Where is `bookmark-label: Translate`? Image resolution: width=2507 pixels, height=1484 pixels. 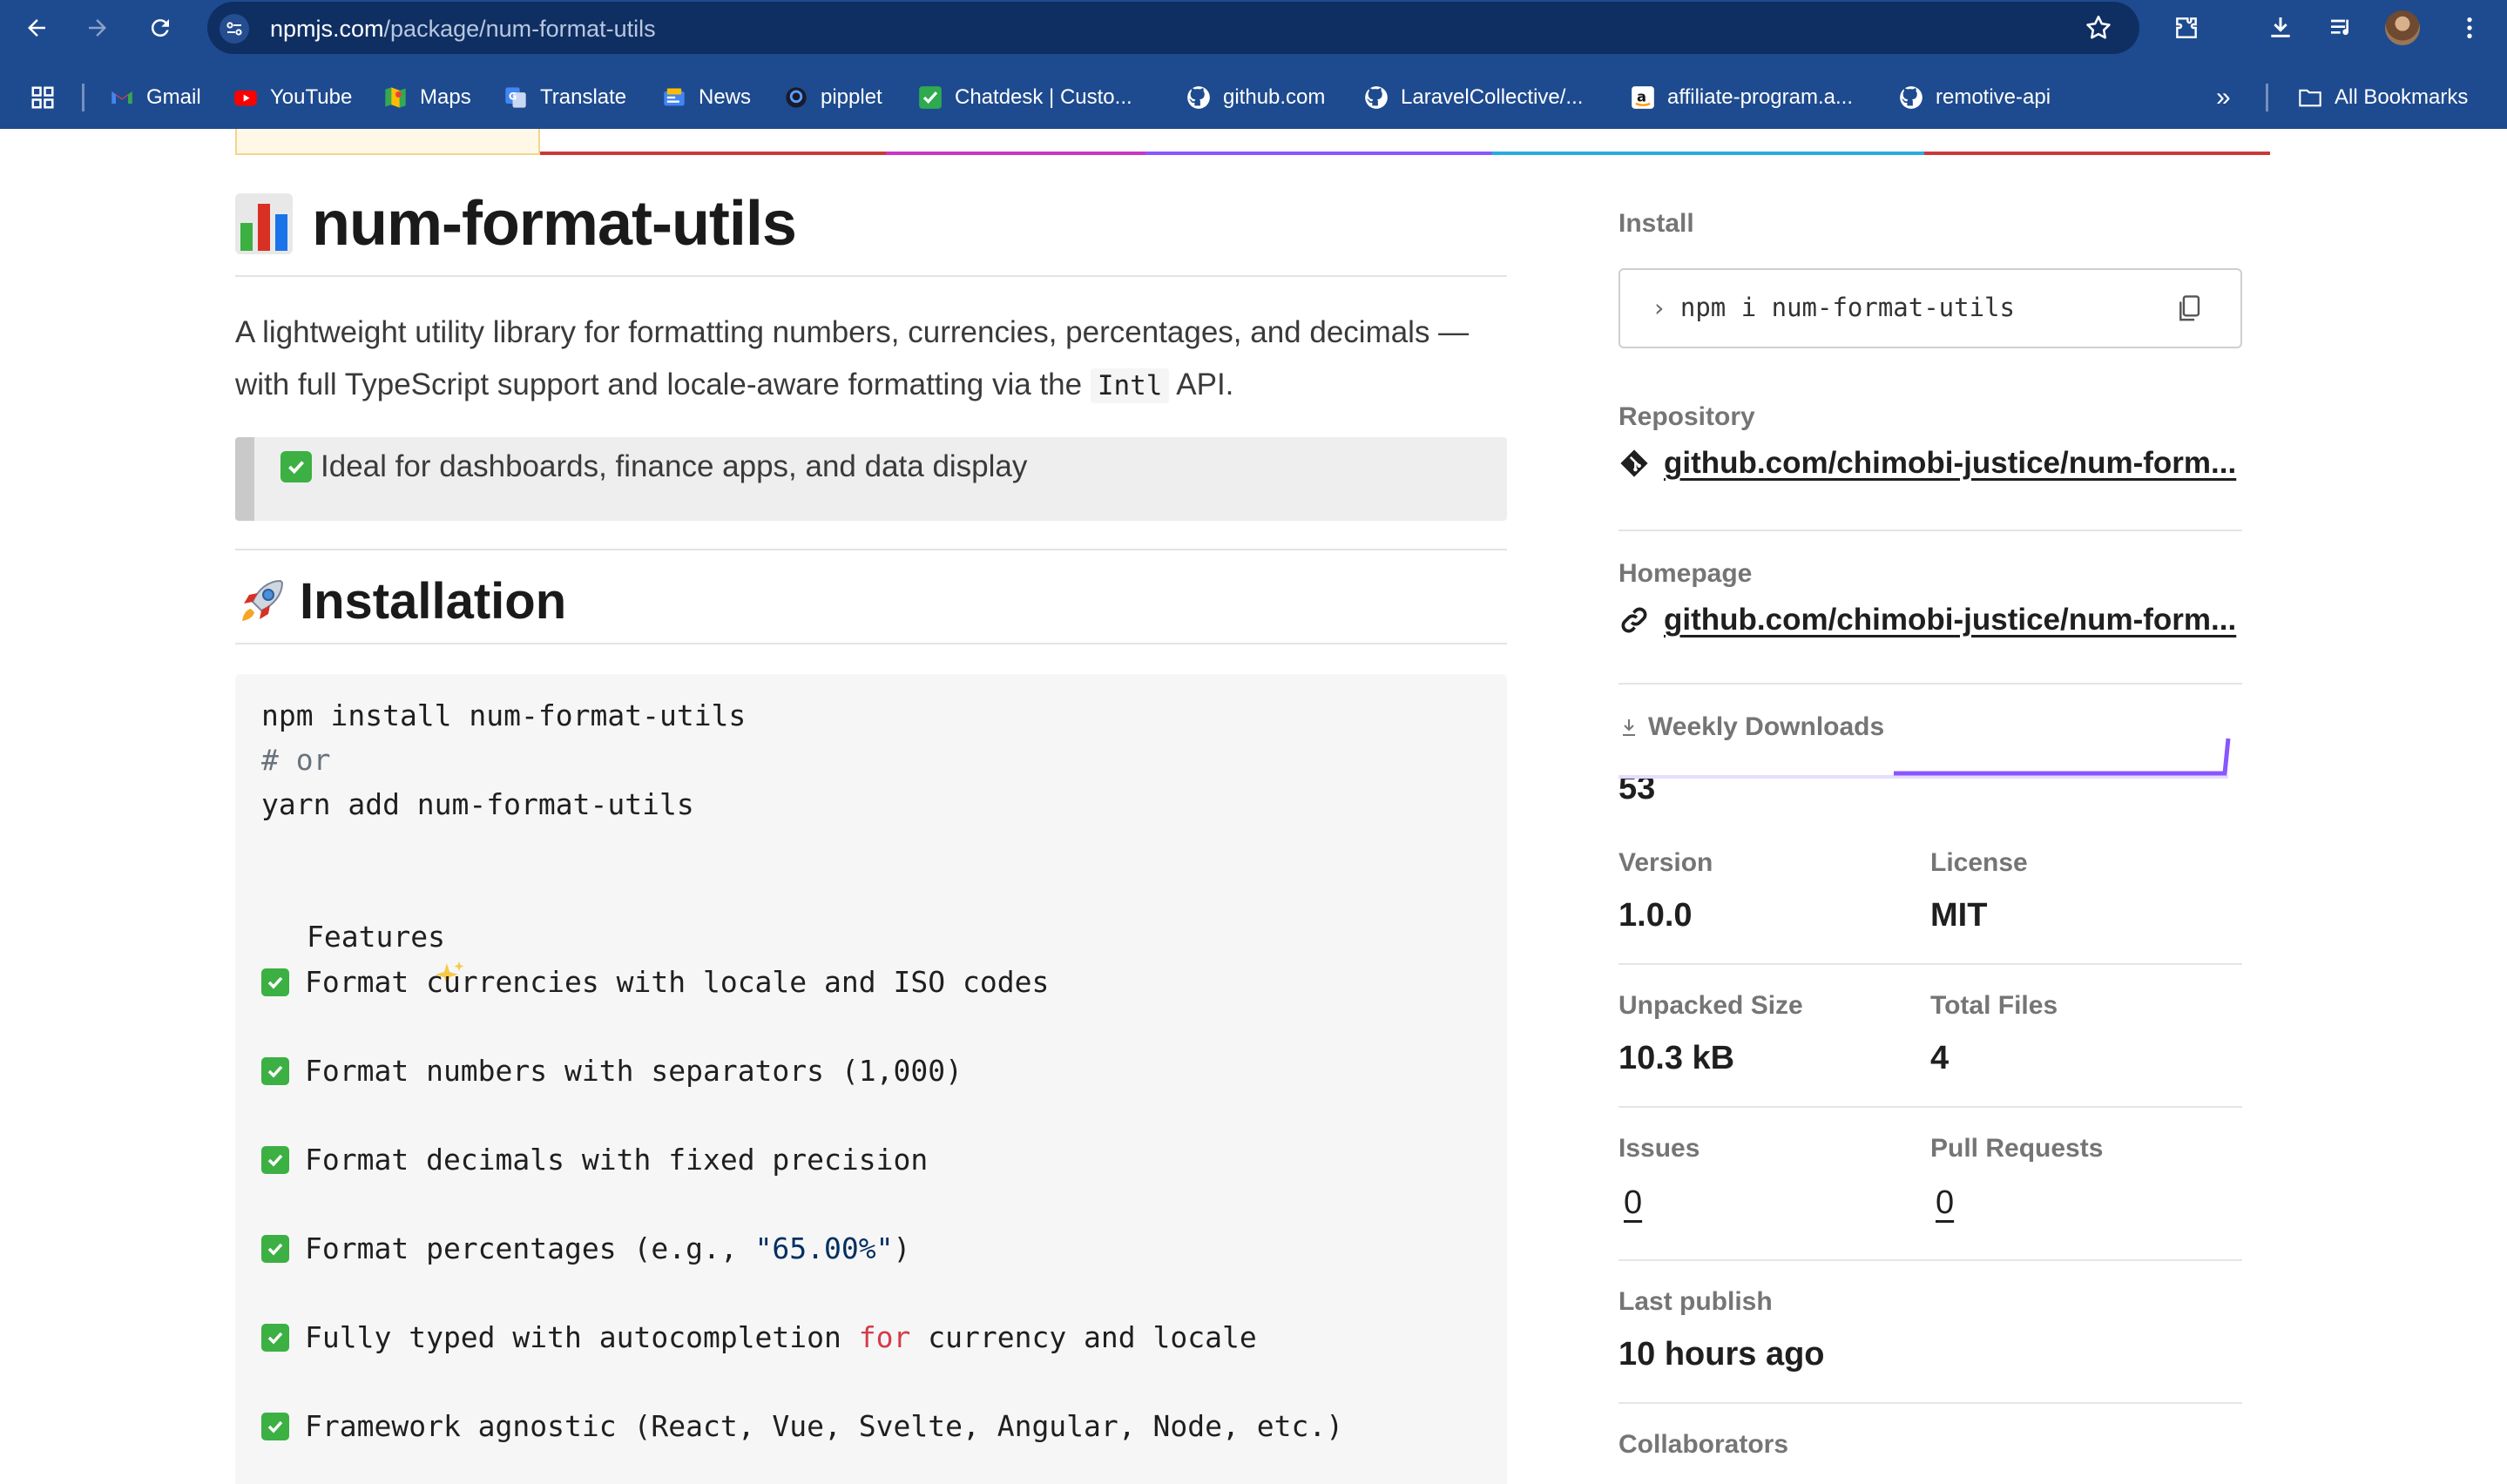 bookmark-label: Translate is located at coordinates (584, 97).